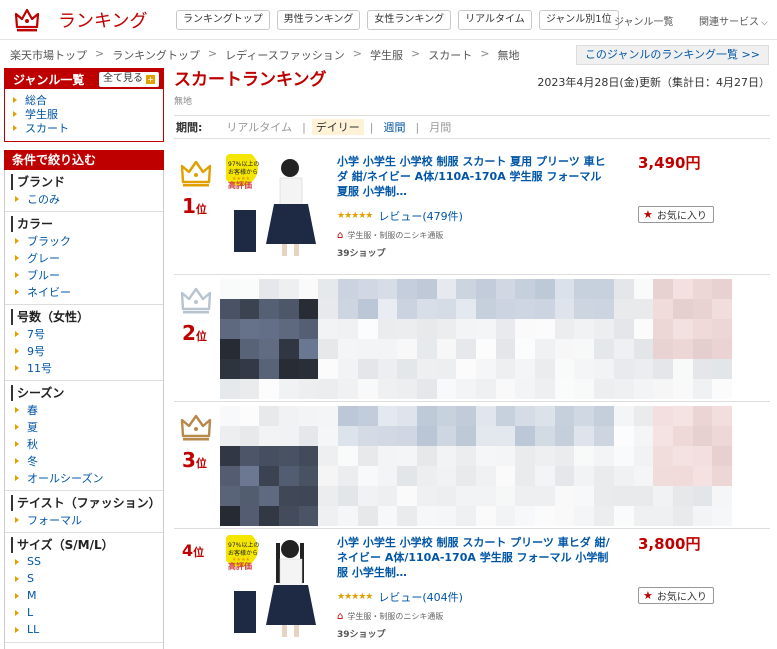 Image resolution: width=777 pixels, height=649 pixels. Describe the element at coordinates (420, 597) in the screenshot. I see `review-link: レビュー(404件)` at that location.